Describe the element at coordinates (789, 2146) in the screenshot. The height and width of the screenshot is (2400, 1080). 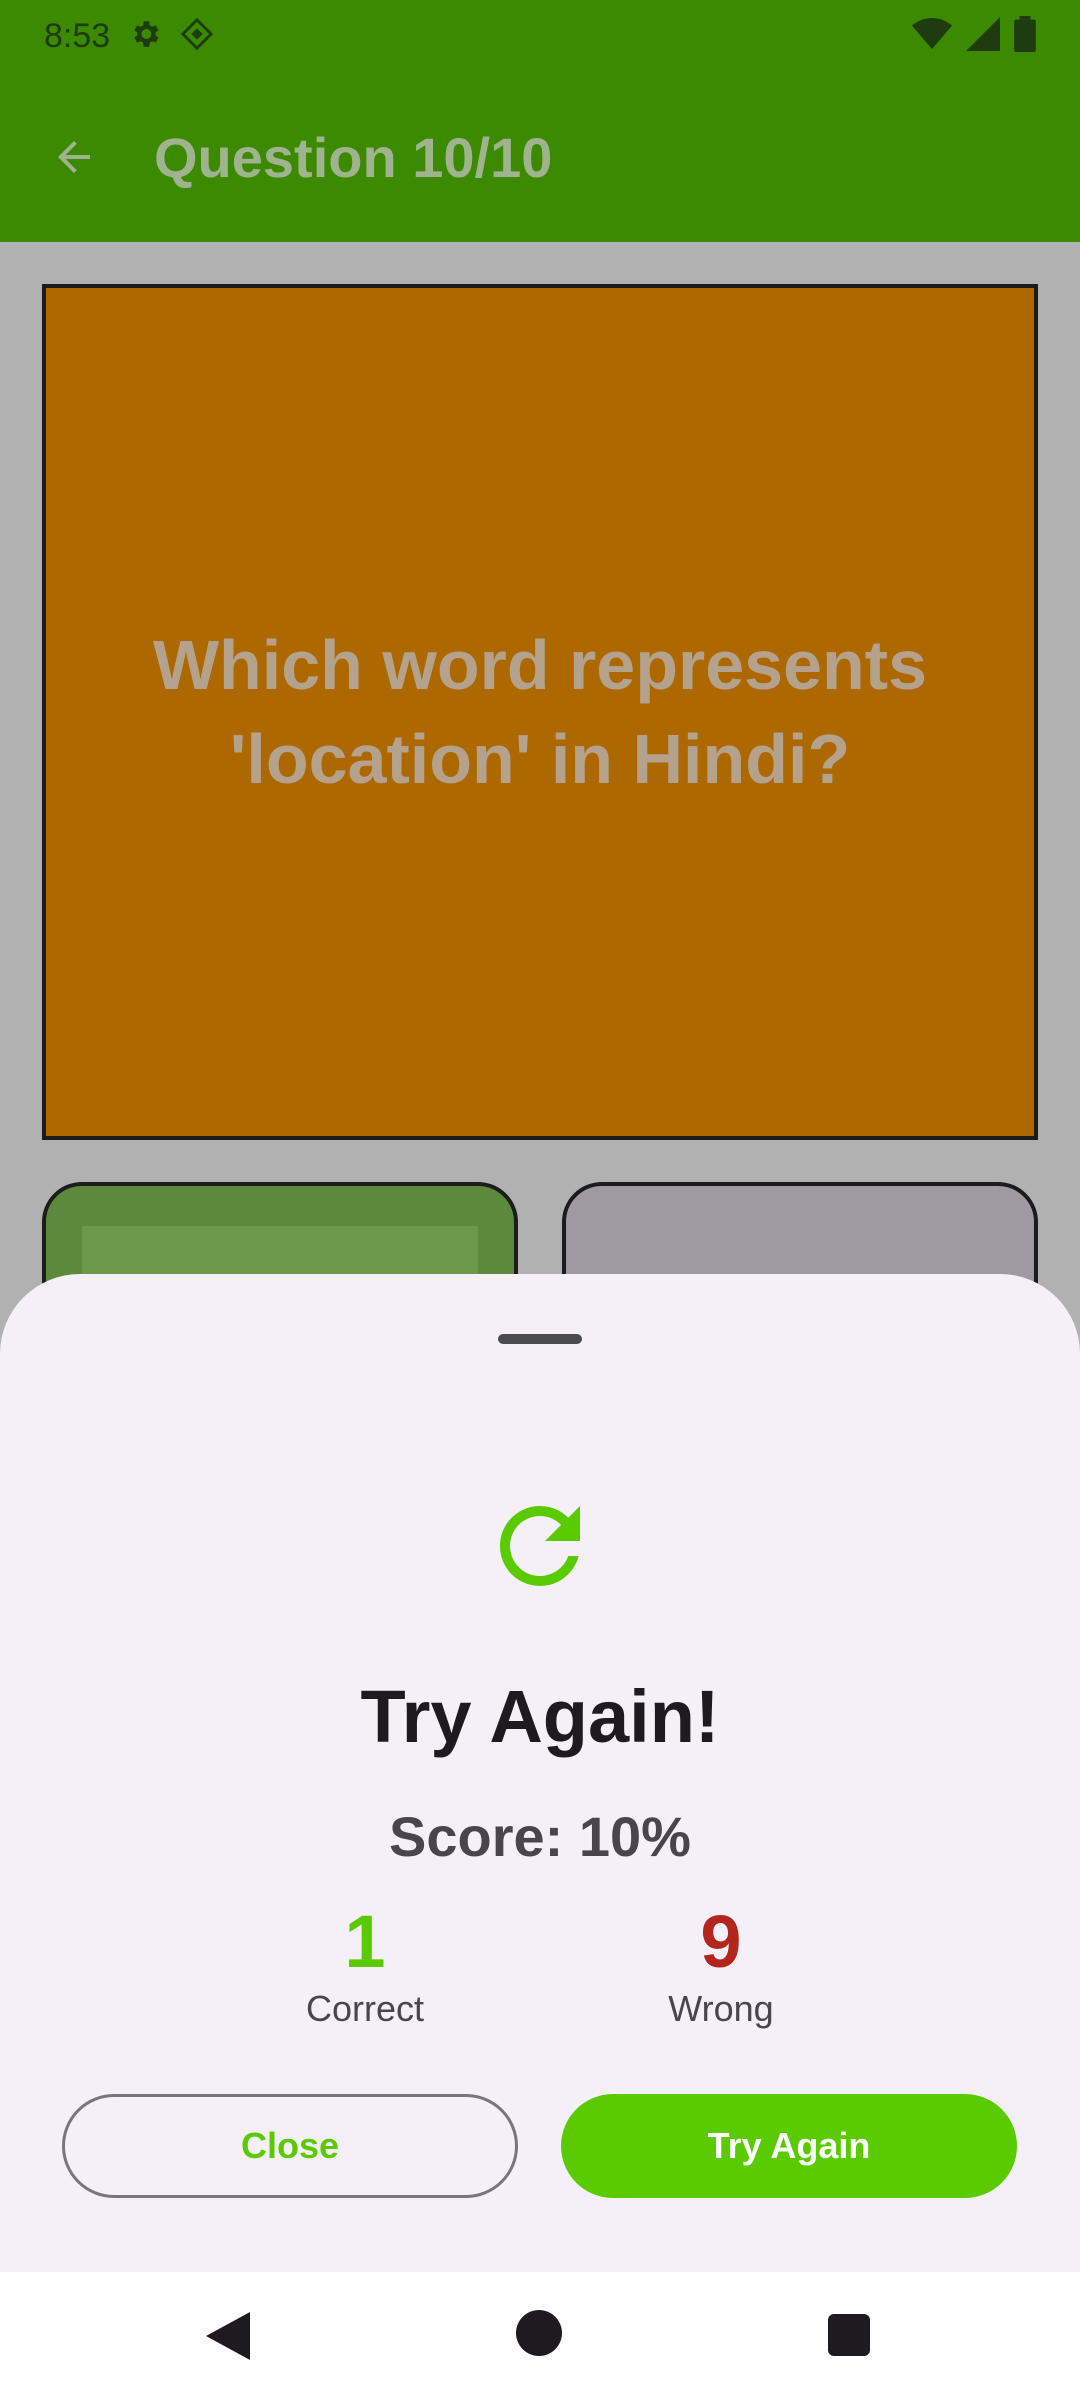
I see `try-again-button: Try Again` at that location.